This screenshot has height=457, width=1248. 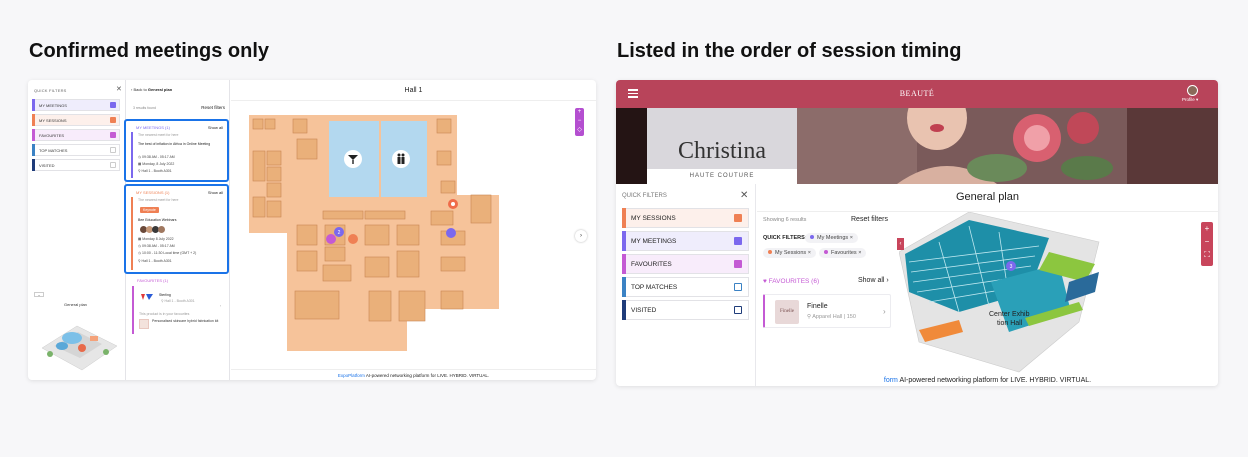 I want to click on filter-label: FAVOURITES, so click(x=52, y=135).